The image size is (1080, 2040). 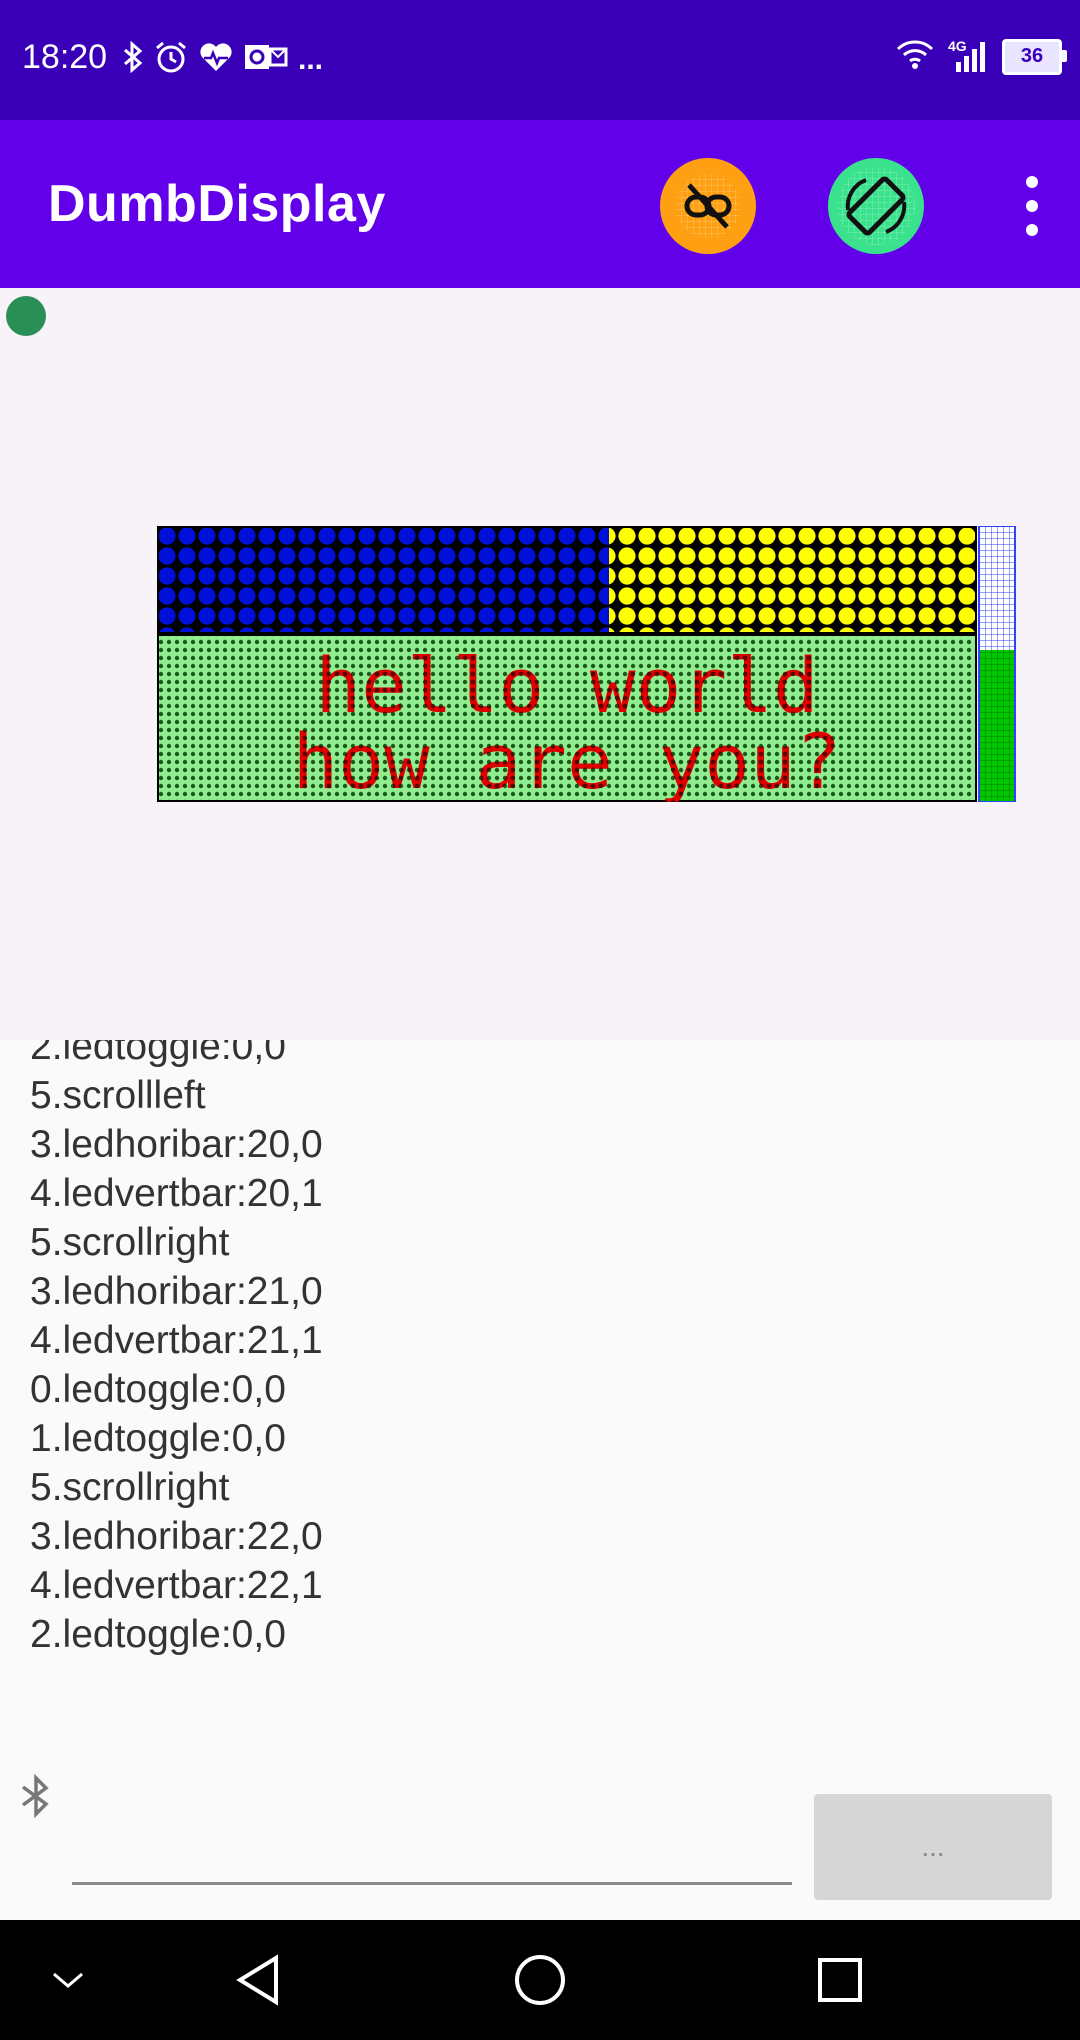 I want to click on hide-keyboard-button, so click(x=68, y=1980).